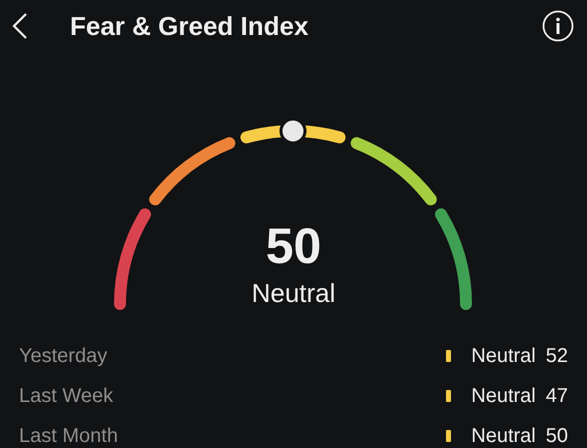 This screenshot has width=587, height=448. Describe the element at coordinates (66, 396) in the screenshot. I see `period-label: Last Week` at that location.